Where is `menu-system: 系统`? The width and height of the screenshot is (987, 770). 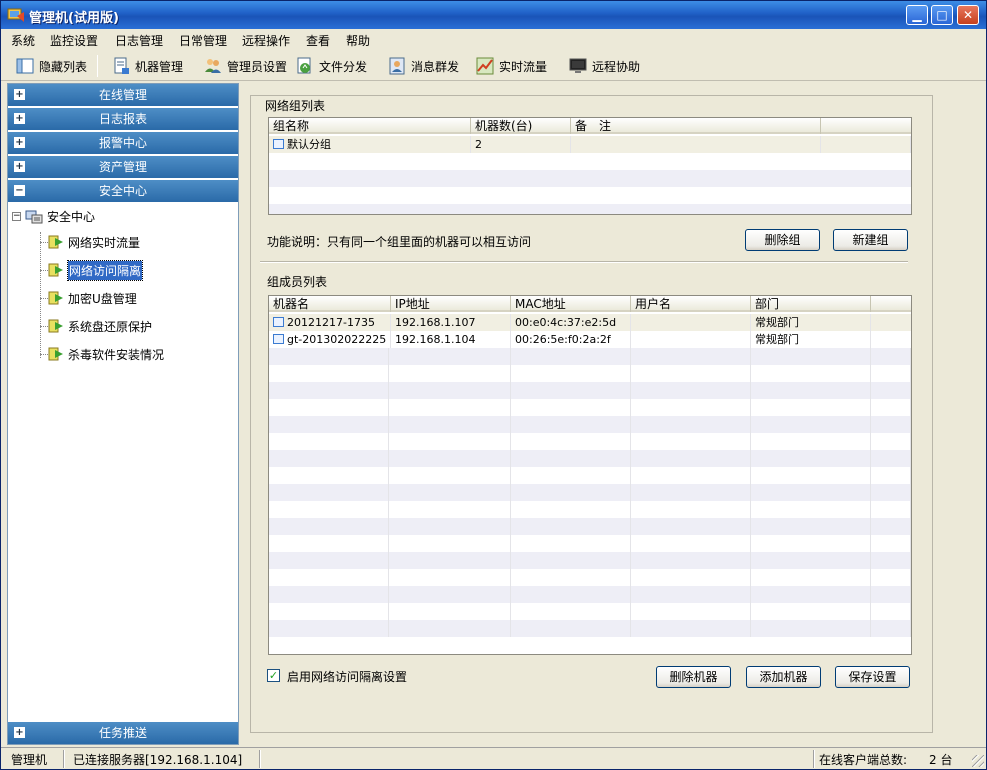
menu-system: 系统 is located at coordinates (23, 40).